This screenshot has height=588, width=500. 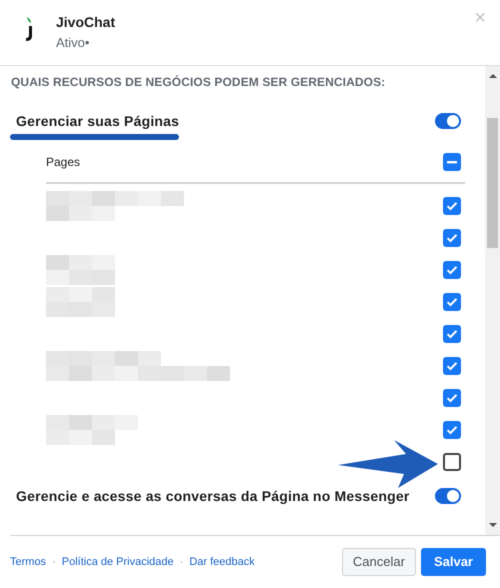 I want to click on section-heading: QUAIS RECURSOS DE NEGÓCIOS PODEM SER GERENCIADOS:, so click(x=198, y=81).